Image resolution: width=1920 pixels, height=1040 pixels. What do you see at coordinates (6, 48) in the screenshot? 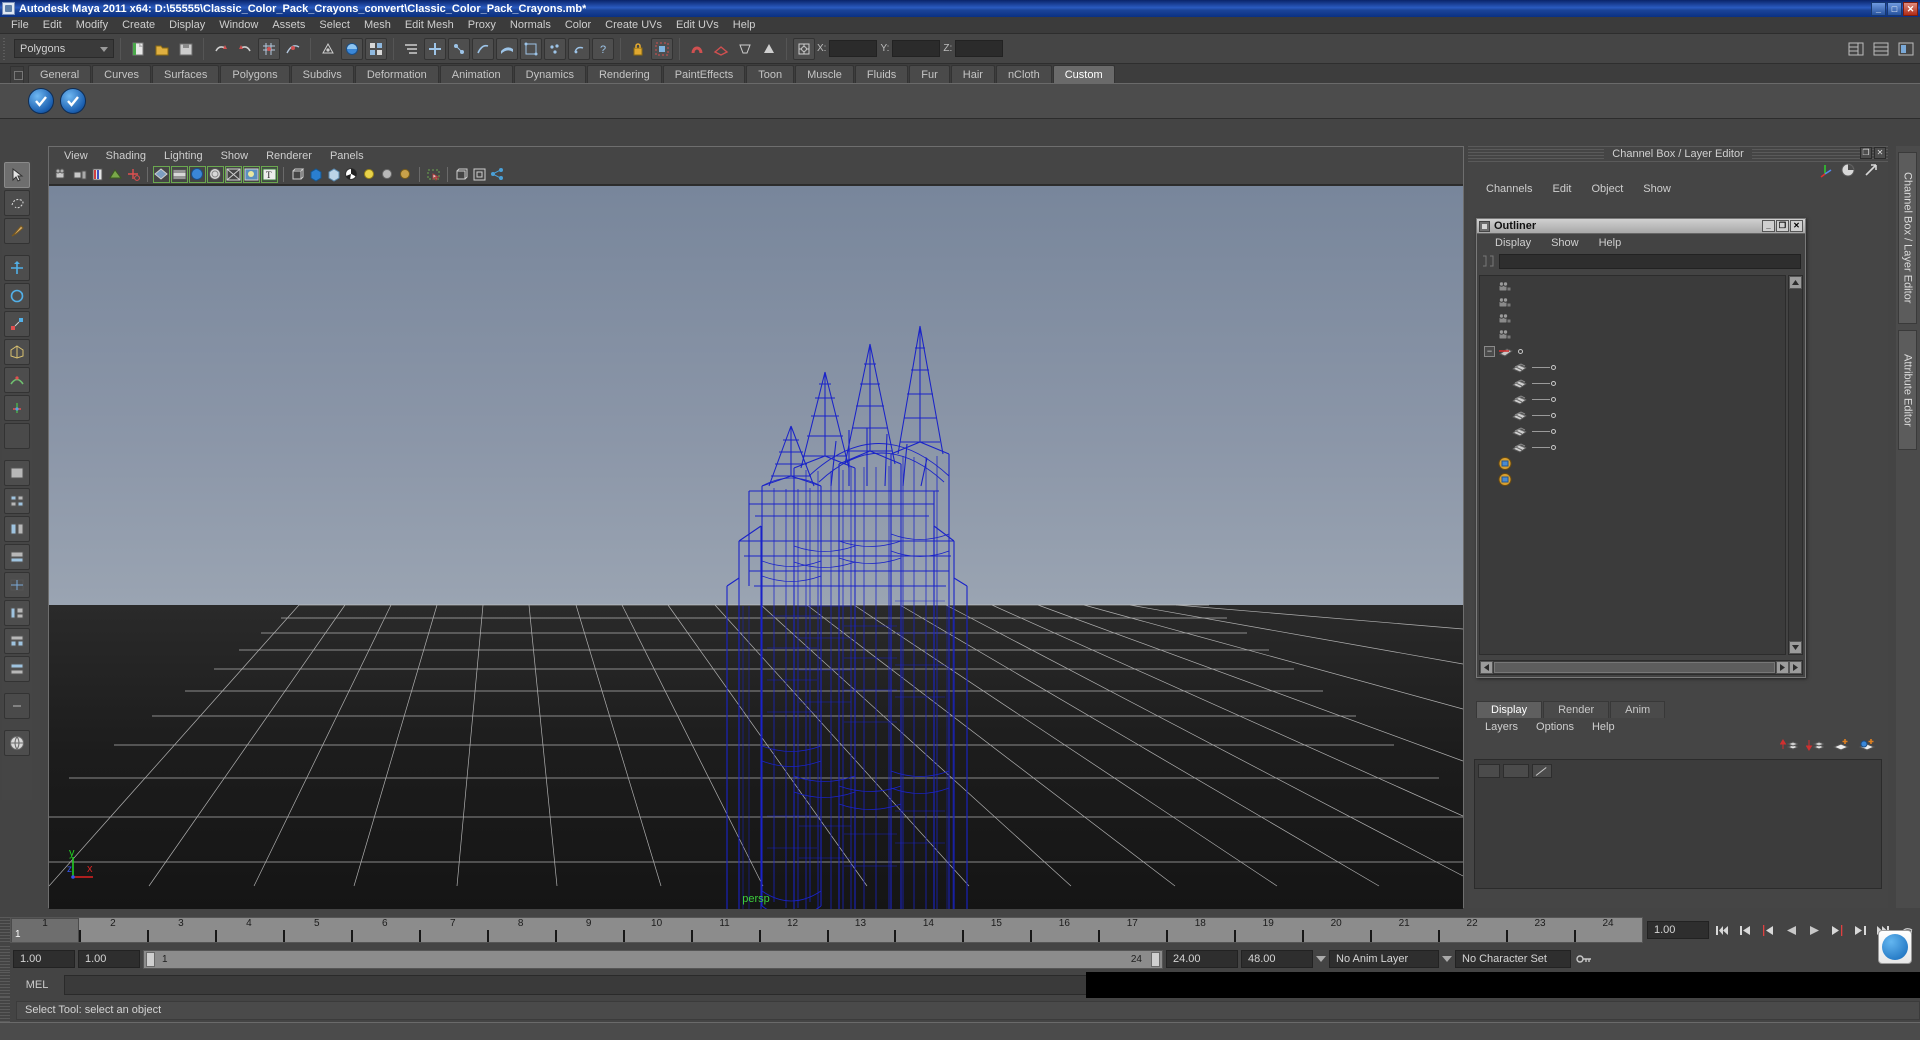
I see `toolbar-grip` at bounding box center [6, 48].